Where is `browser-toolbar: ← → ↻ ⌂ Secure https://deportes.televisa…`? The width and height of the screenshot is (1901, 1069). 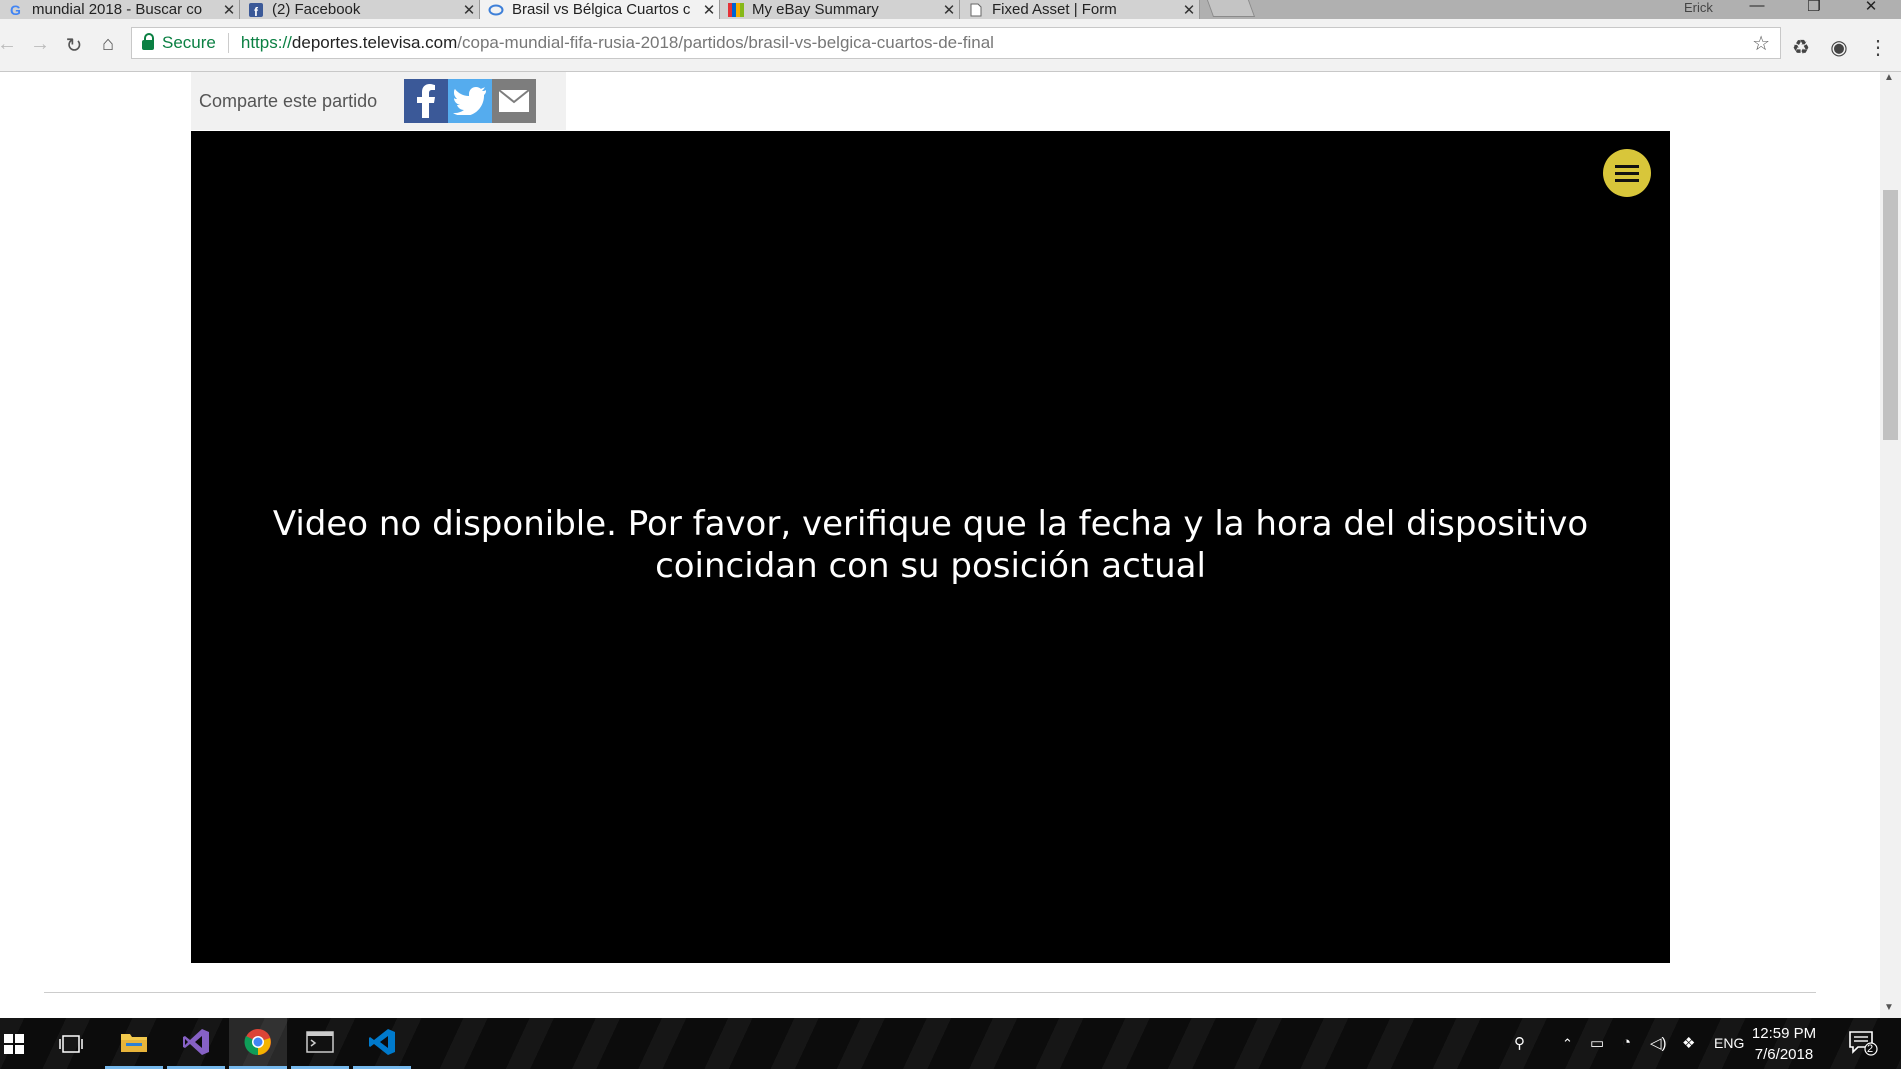
browser-toolbar: ← → ↻ ⌂ Secure https://deportes.televisa… is located at coordinates (950, 45).